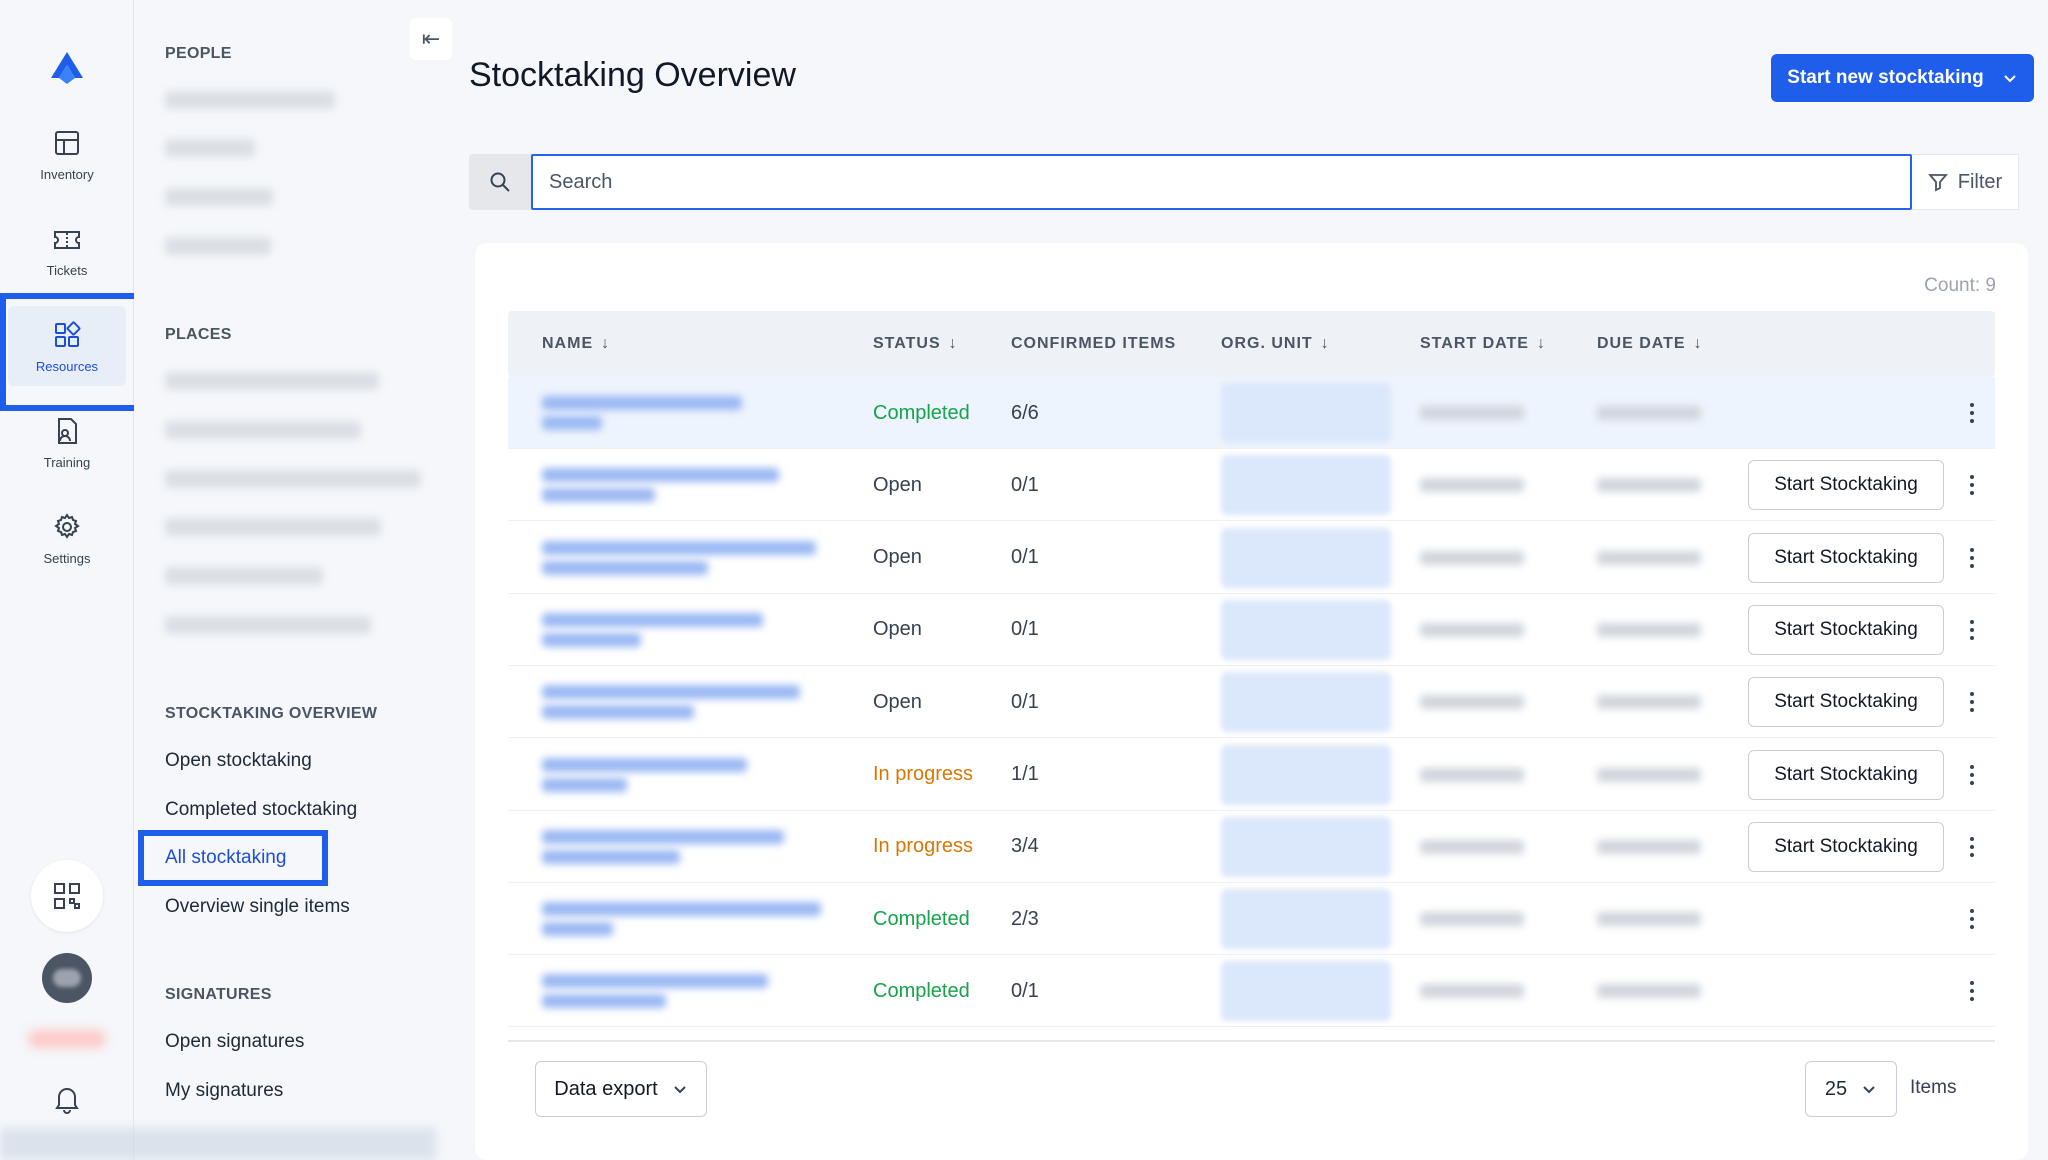 This screenshot has height=1160, width=2048. What do you see at coordinates (915, 344) in the screenshot?
I see `column-status: STATUS ↓` at bounding box center [915, 344].